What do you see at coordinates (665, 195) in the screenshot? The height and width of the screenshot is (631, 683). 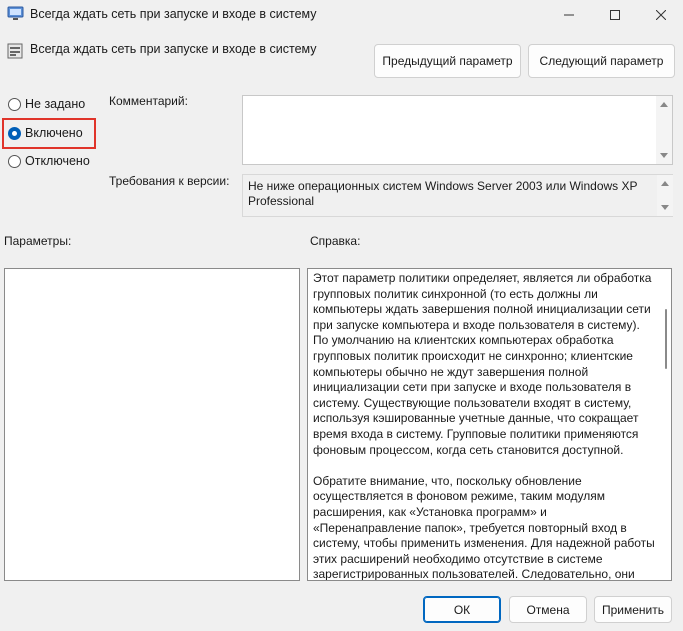 I see `requirements-scrollbar` at bounding box center [665, 195].